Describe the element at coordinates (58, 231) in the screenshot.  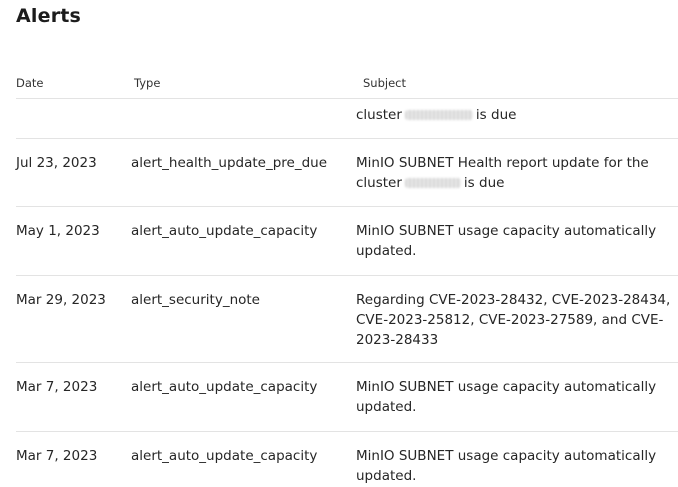
I see `alert-date: May 1, 2023` at that location.